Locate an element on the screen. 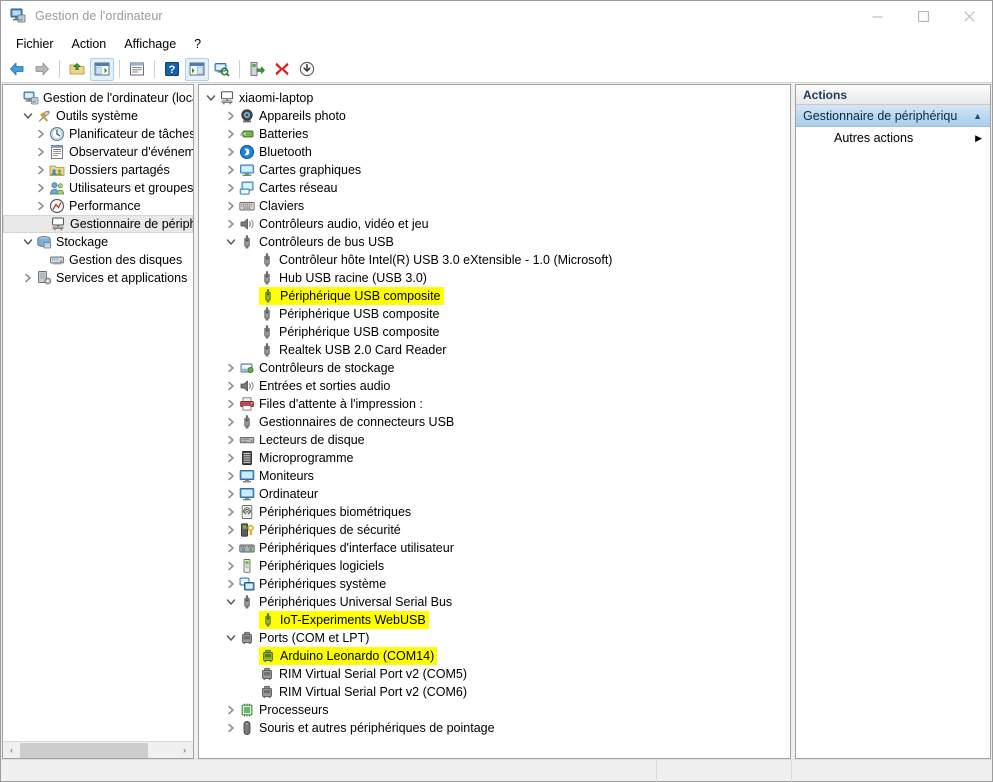  device-tree-item: Appareils photo is located at coordinates (494, 116).